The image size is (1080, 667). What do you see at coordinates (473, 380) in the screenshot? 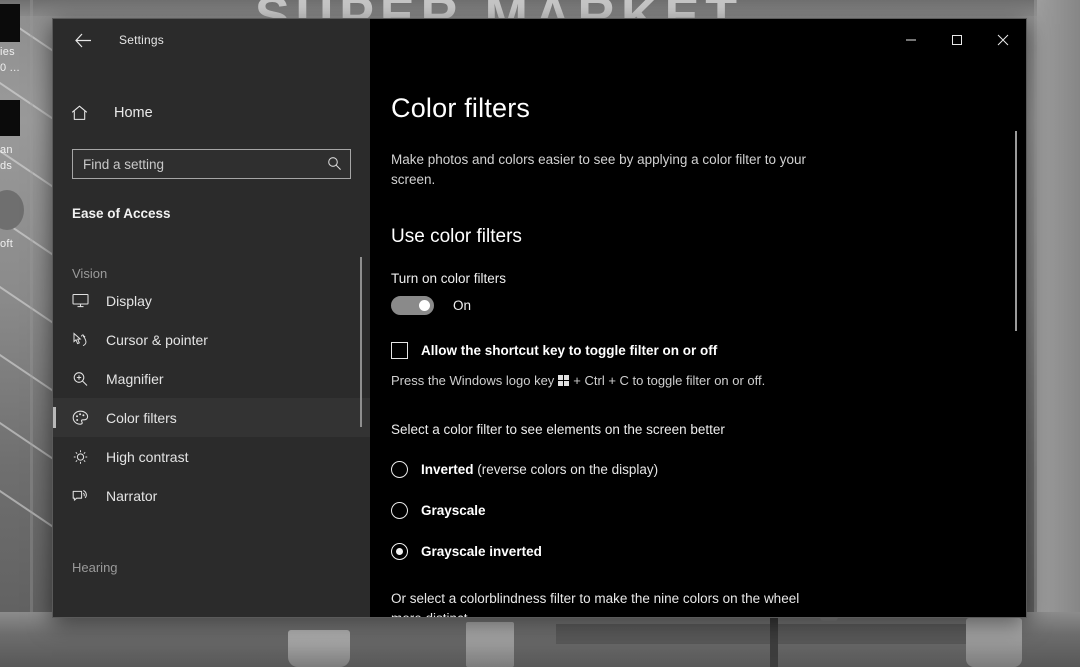
I see `shortcut-hint-before: Press the Windows logo key` at bounding box center [473, 380].